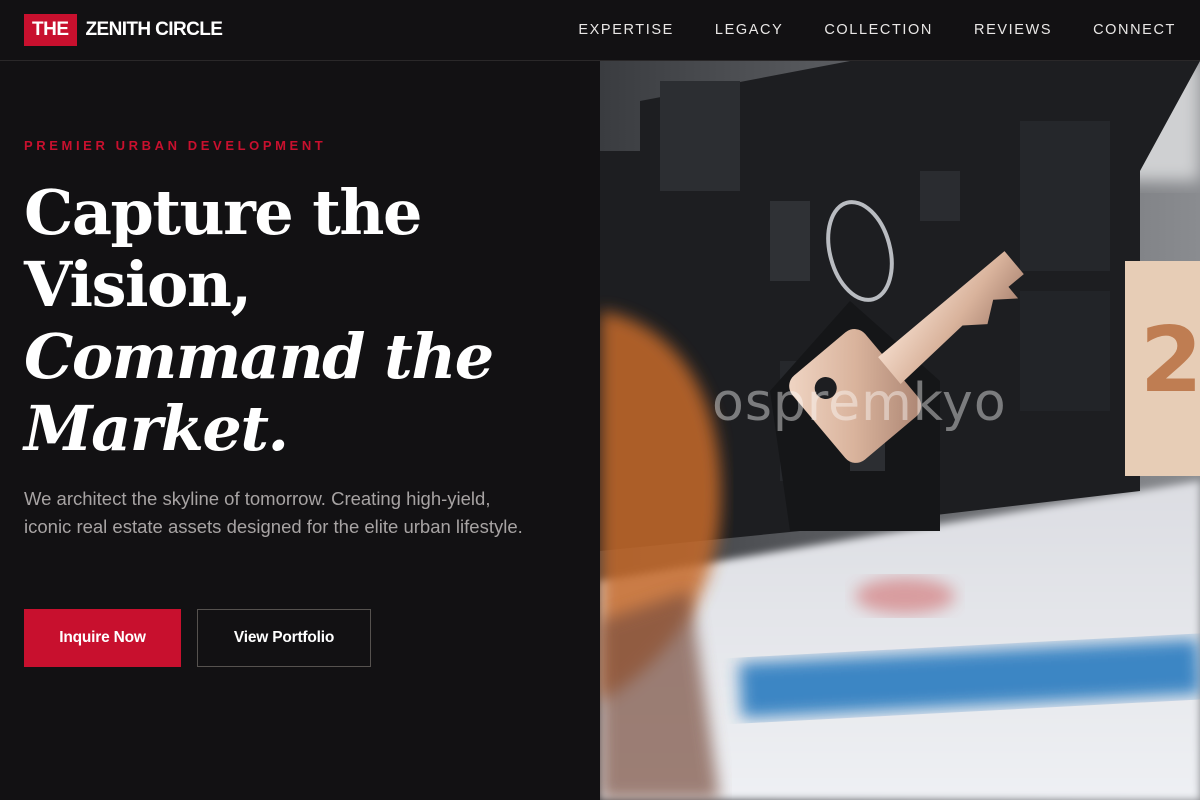 The height and width of the screenshot is (800, 1200). I want to click on banknote-numeral: 2, so click(1170, 360).